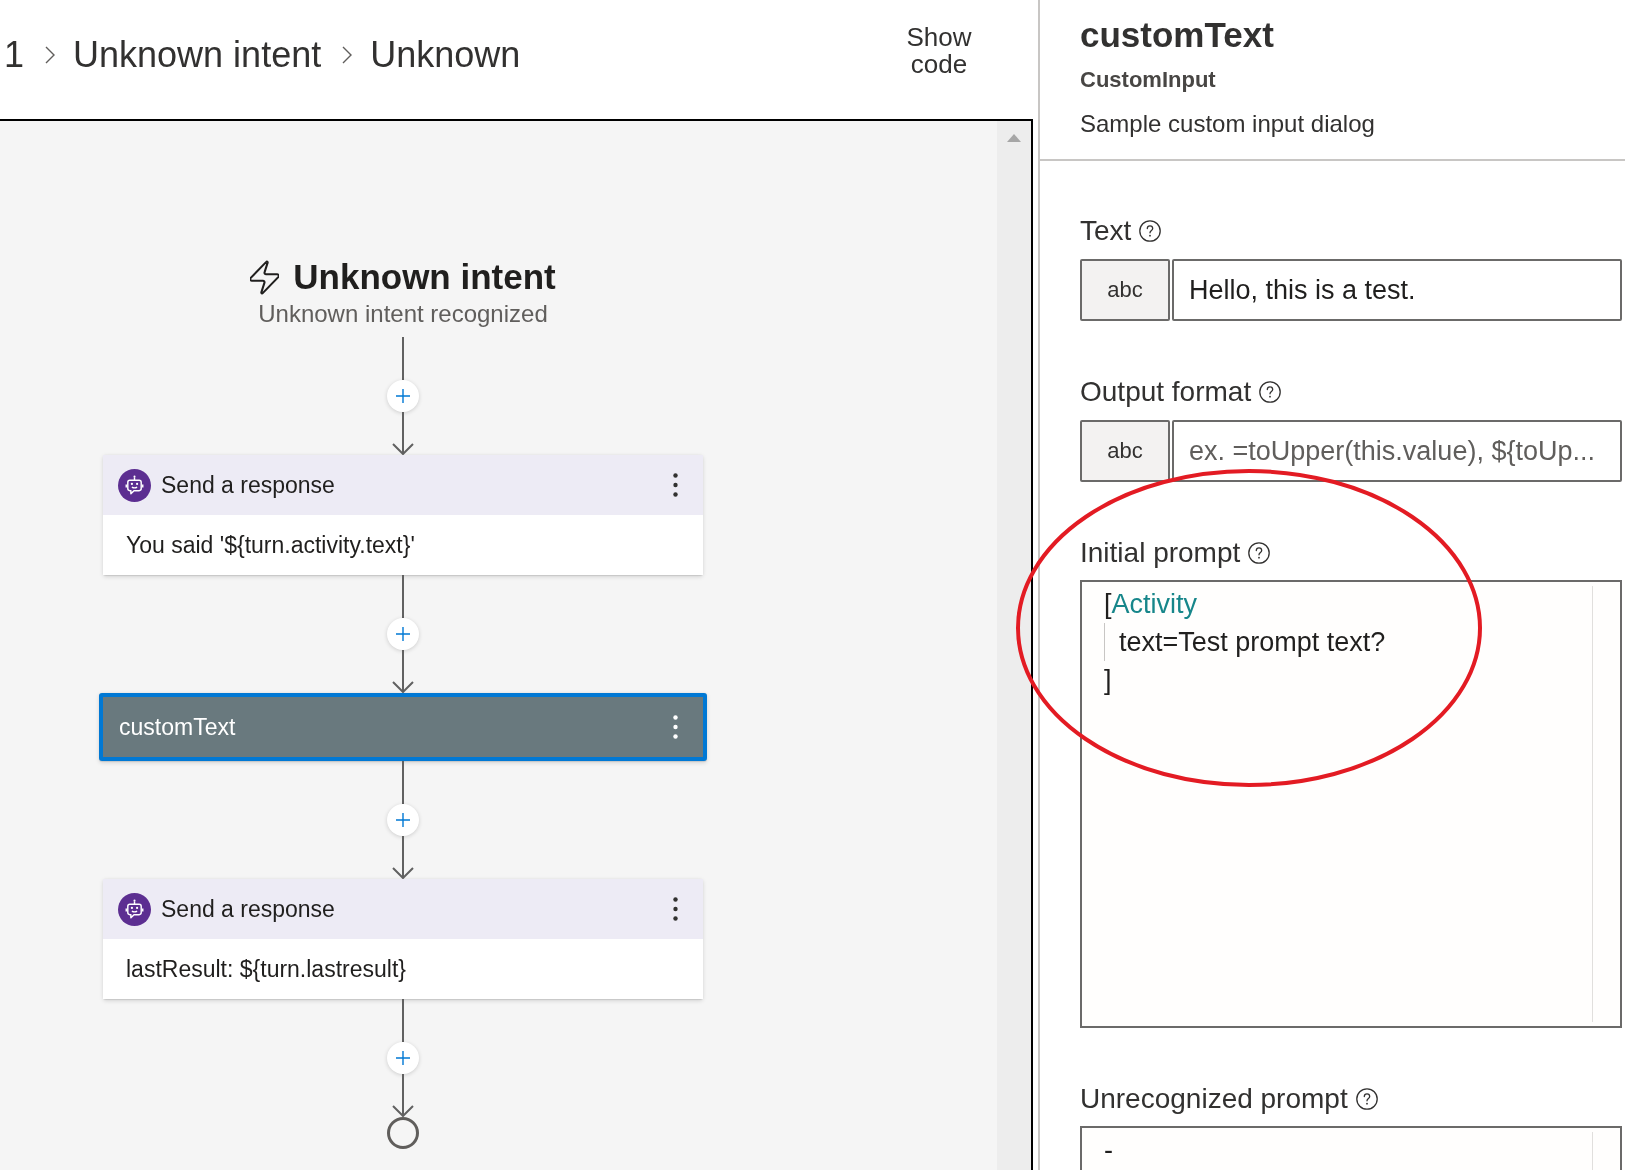  I want to click on response-node: Send a response lastResult: ${turn.lastresult}, so click(403, 939).